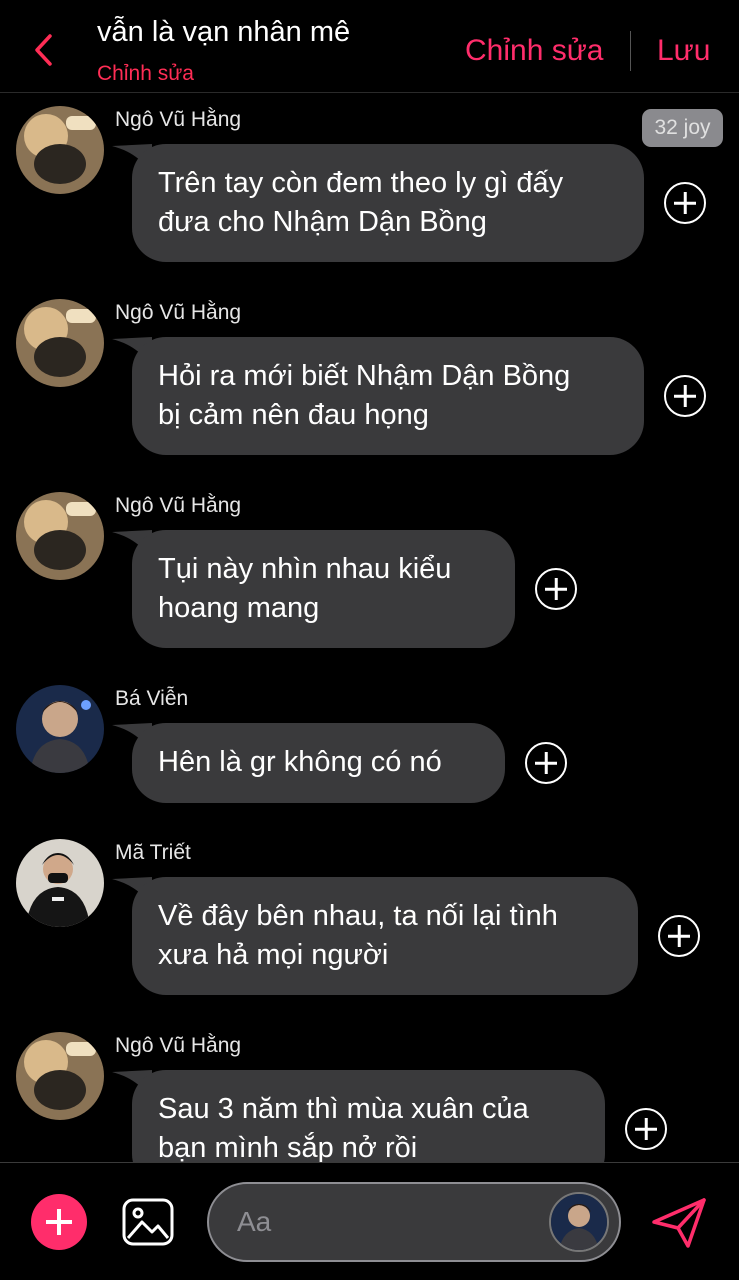  Describe the element at coordinates (59, 1222) in the screenshot. I see `plus-icon` at that location.